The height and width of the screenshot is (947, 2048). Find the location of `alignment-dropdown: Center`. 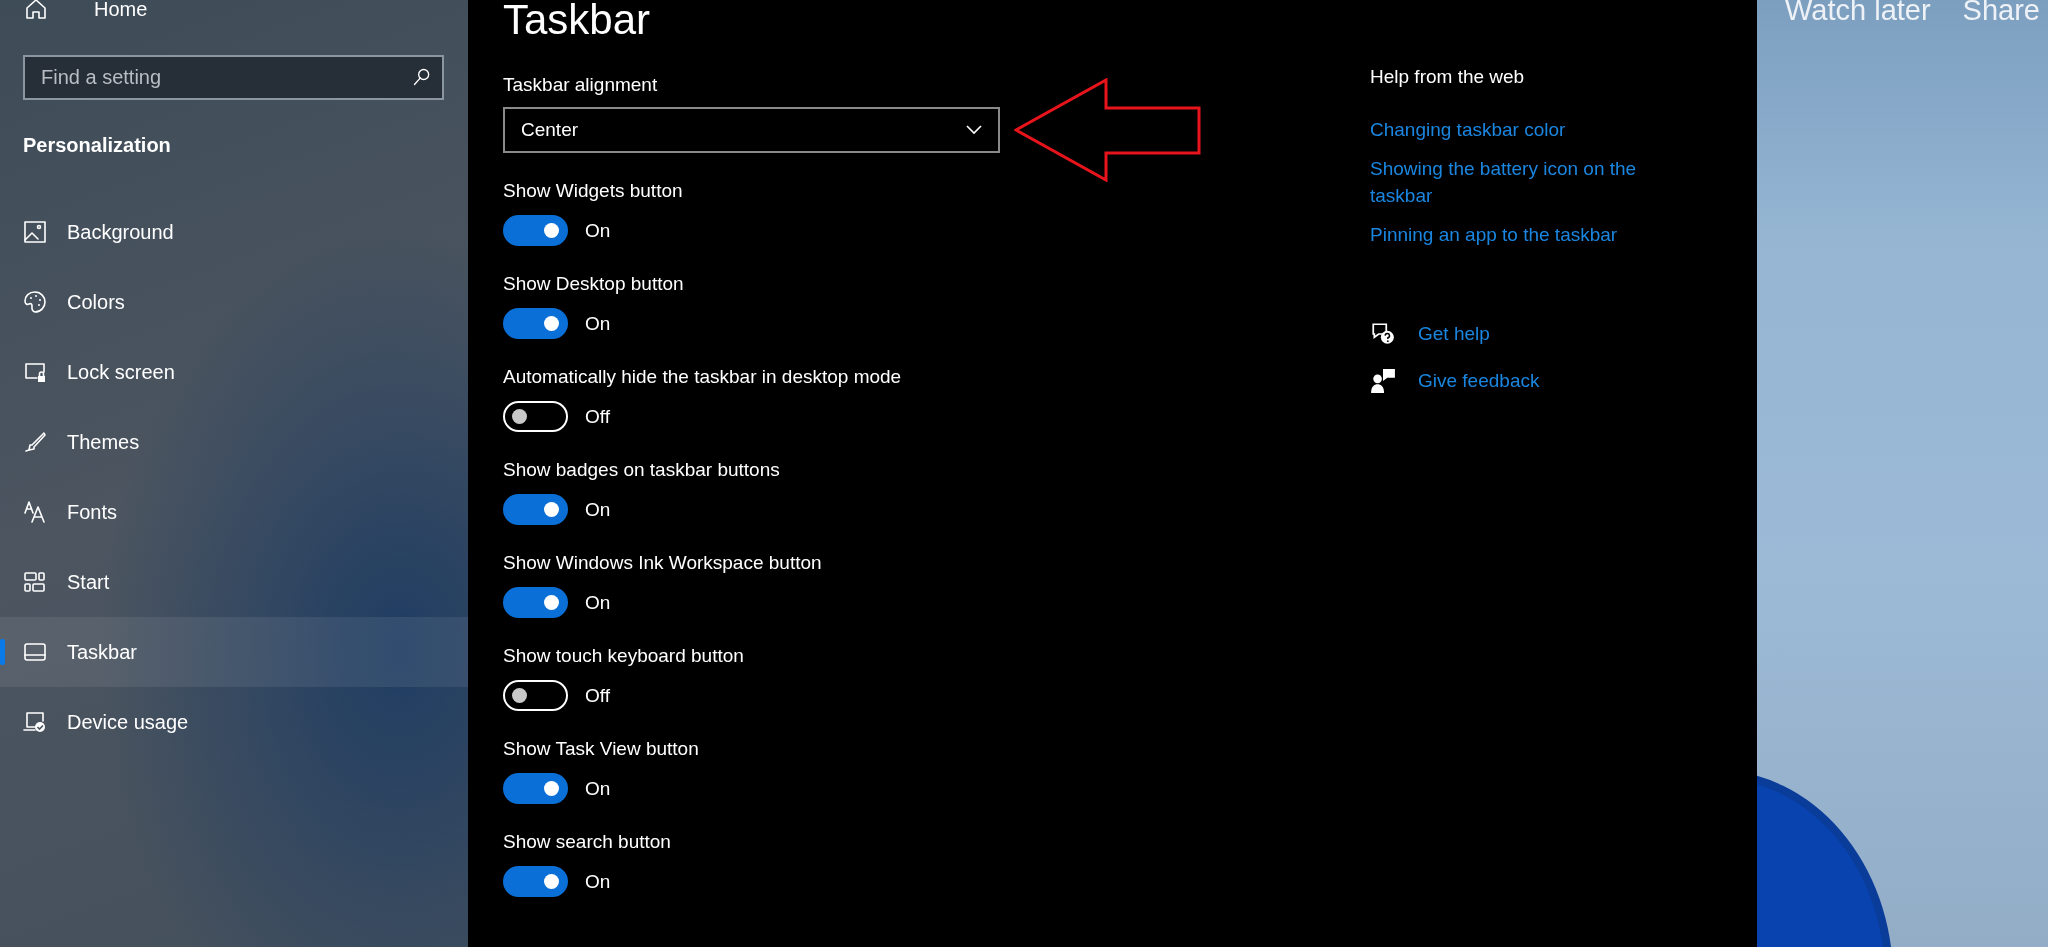

alignment-dropdown: Center is located at coordinates (751, 130).